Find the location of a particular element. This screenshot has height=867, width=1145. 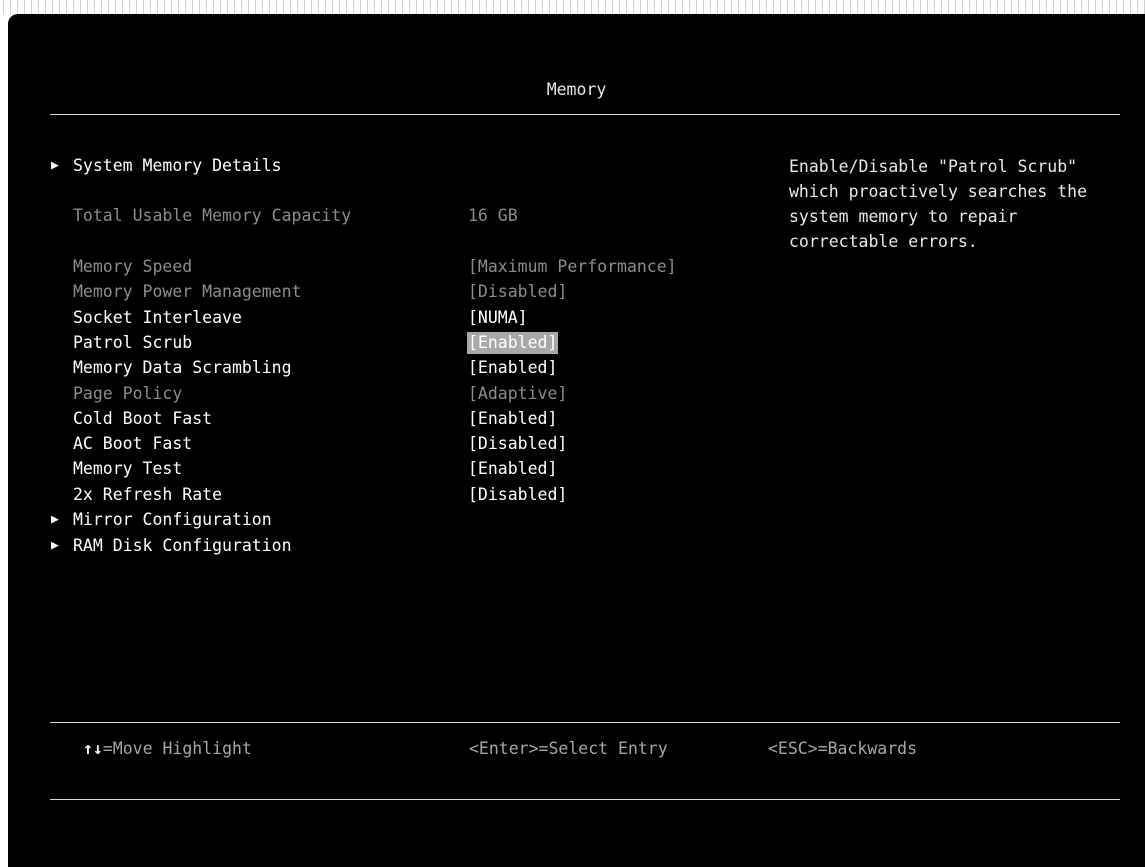

menu-item-label: Memory Data Scrambling is located at coordinates (182, 367).